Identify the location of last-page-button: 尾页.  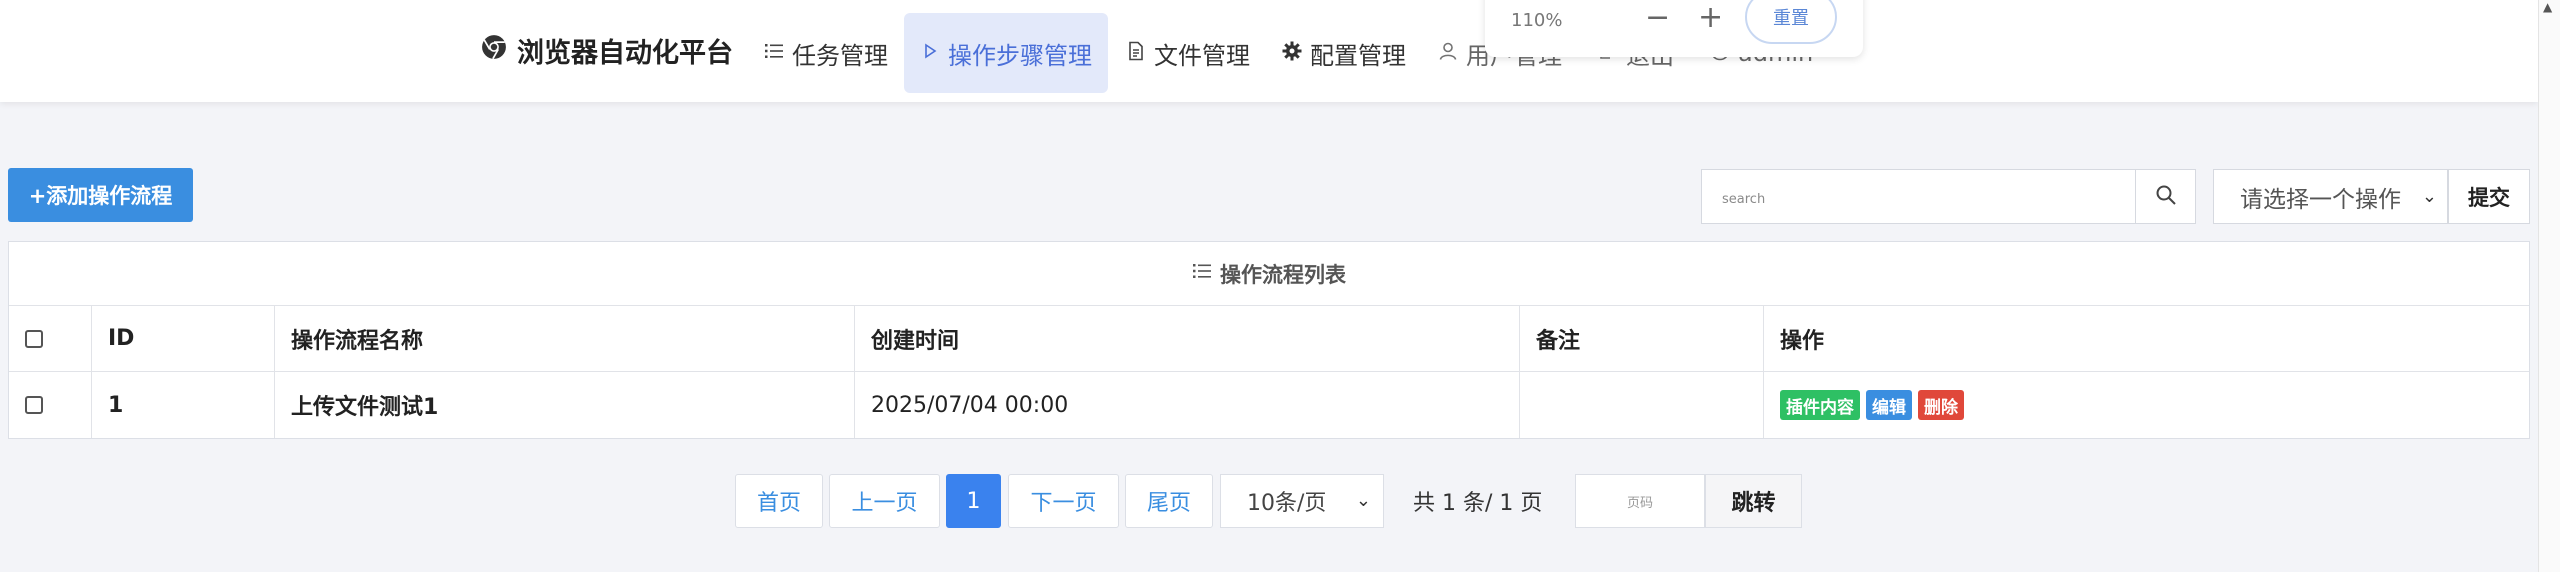
(1169, 501).